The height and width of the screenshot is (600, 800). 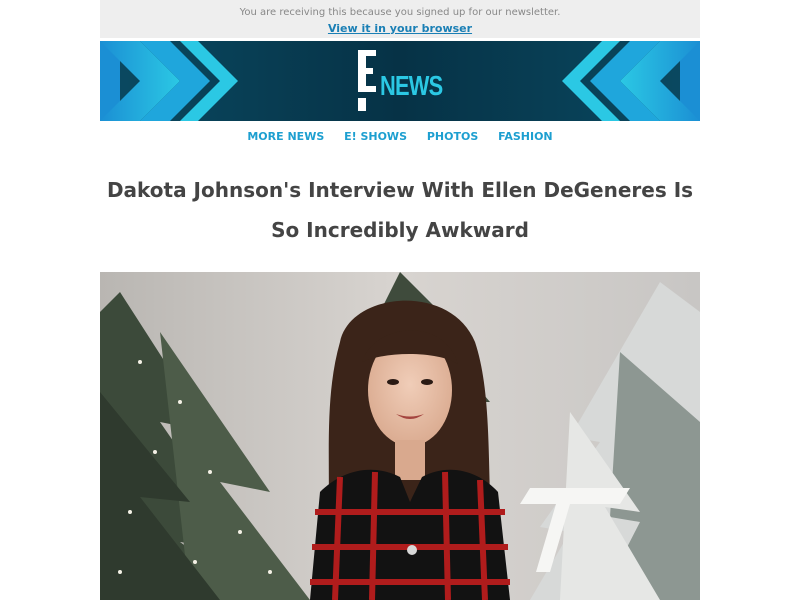 What do you see at coordinates (452, 136) in the screenshot?
I see `nav-item-photos: PHOTOS` at bounding box center [452, 136].